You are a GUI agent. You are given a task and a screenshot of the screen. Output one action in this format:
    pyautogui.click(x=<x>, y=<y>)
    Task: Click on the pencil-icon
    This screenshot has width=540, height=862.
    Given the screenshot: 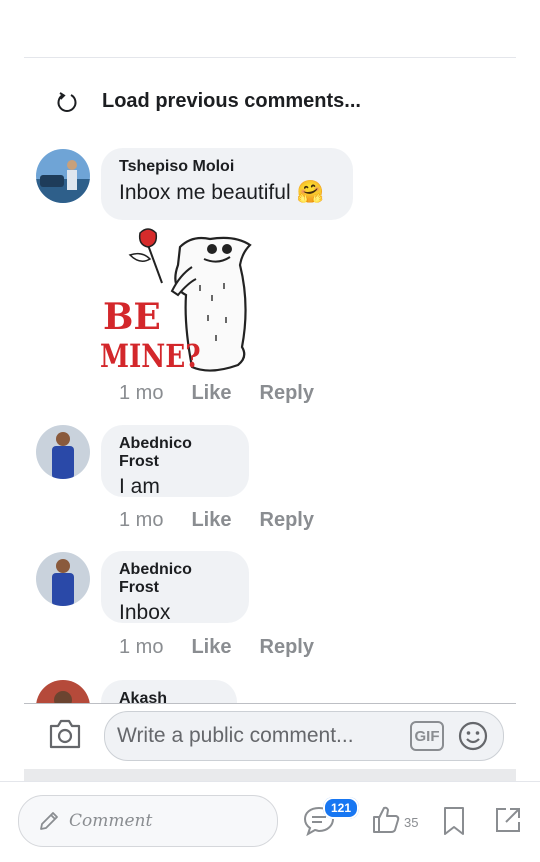 What is the action you would take?
    pyautogui.click(x=49, y=821)
    